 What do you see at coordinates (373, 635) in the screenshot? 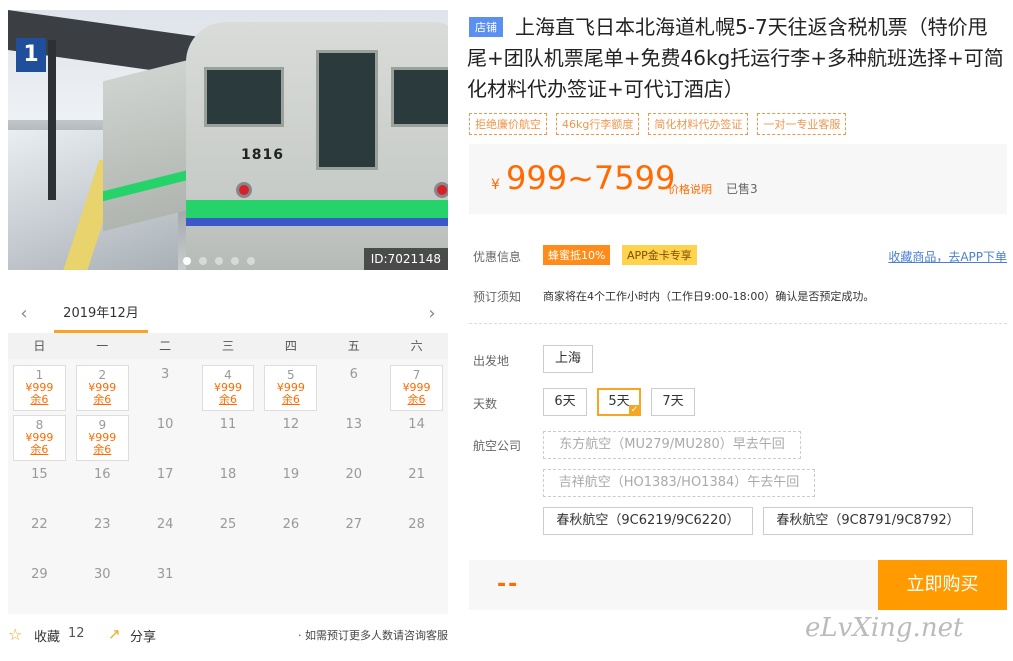
I see `group-booking-note: · 如需预订更多人数请咨询客服` at bounding box center [373, 635].